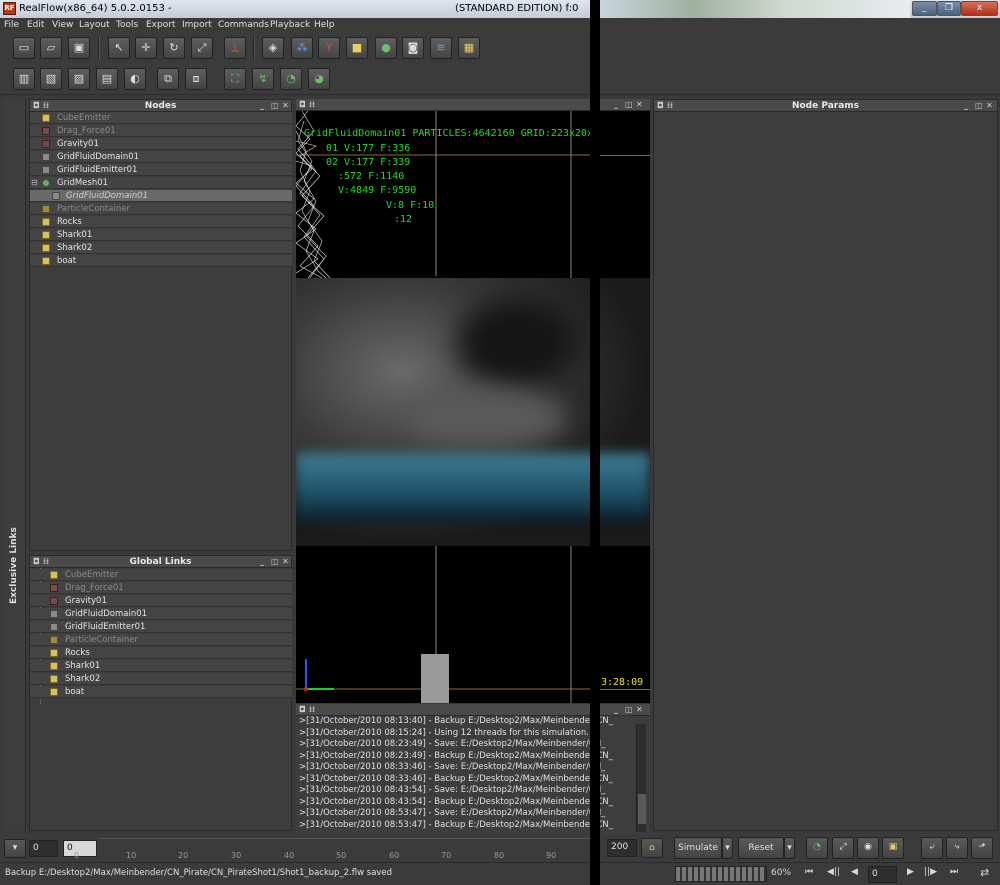 The width and height of the screenshot is (1000, 885). I want to click on link-item: CubeEmitter, so click(161, 575).